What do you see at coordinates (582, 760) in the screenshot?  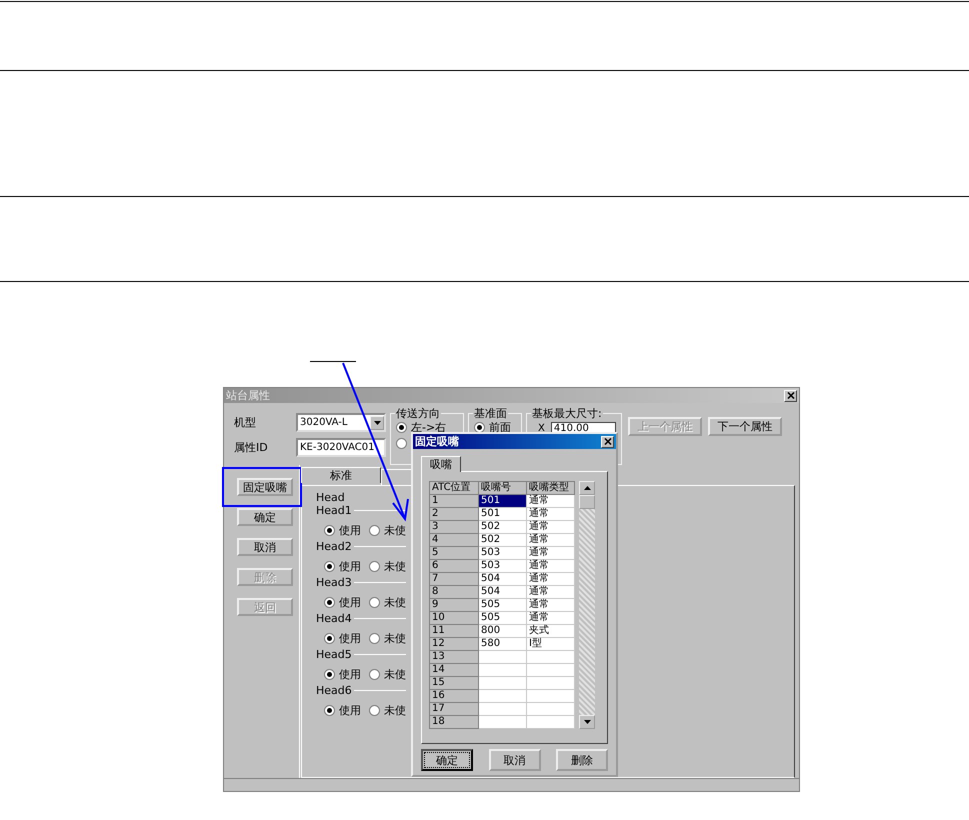 I see `dialog-button: 删除` at bounding box center [582, 760].